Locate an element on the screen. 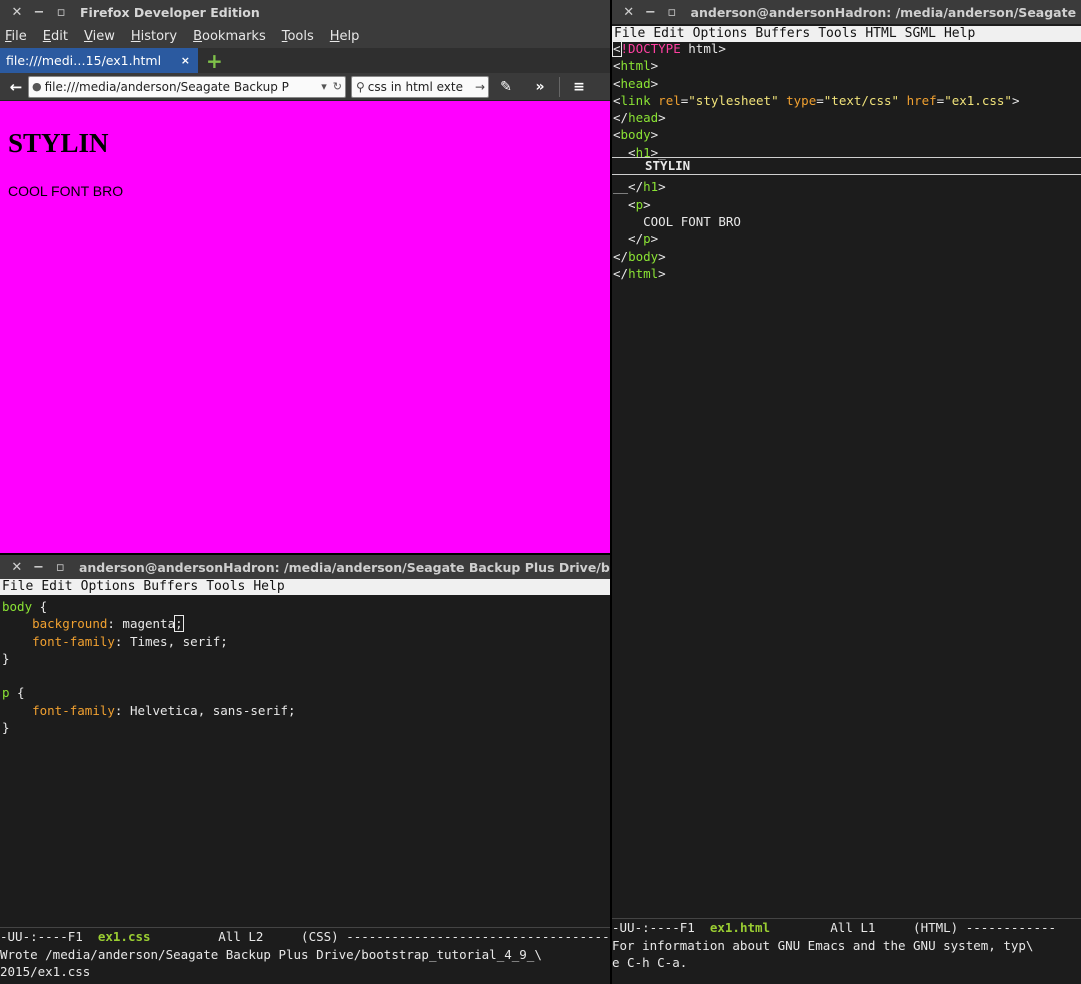 Image resolution: width=1081 pixels, height=984 pixels. emacs-css-menubar: File Edit Options Buffers Tools Help is located at coordinates (305, 587).